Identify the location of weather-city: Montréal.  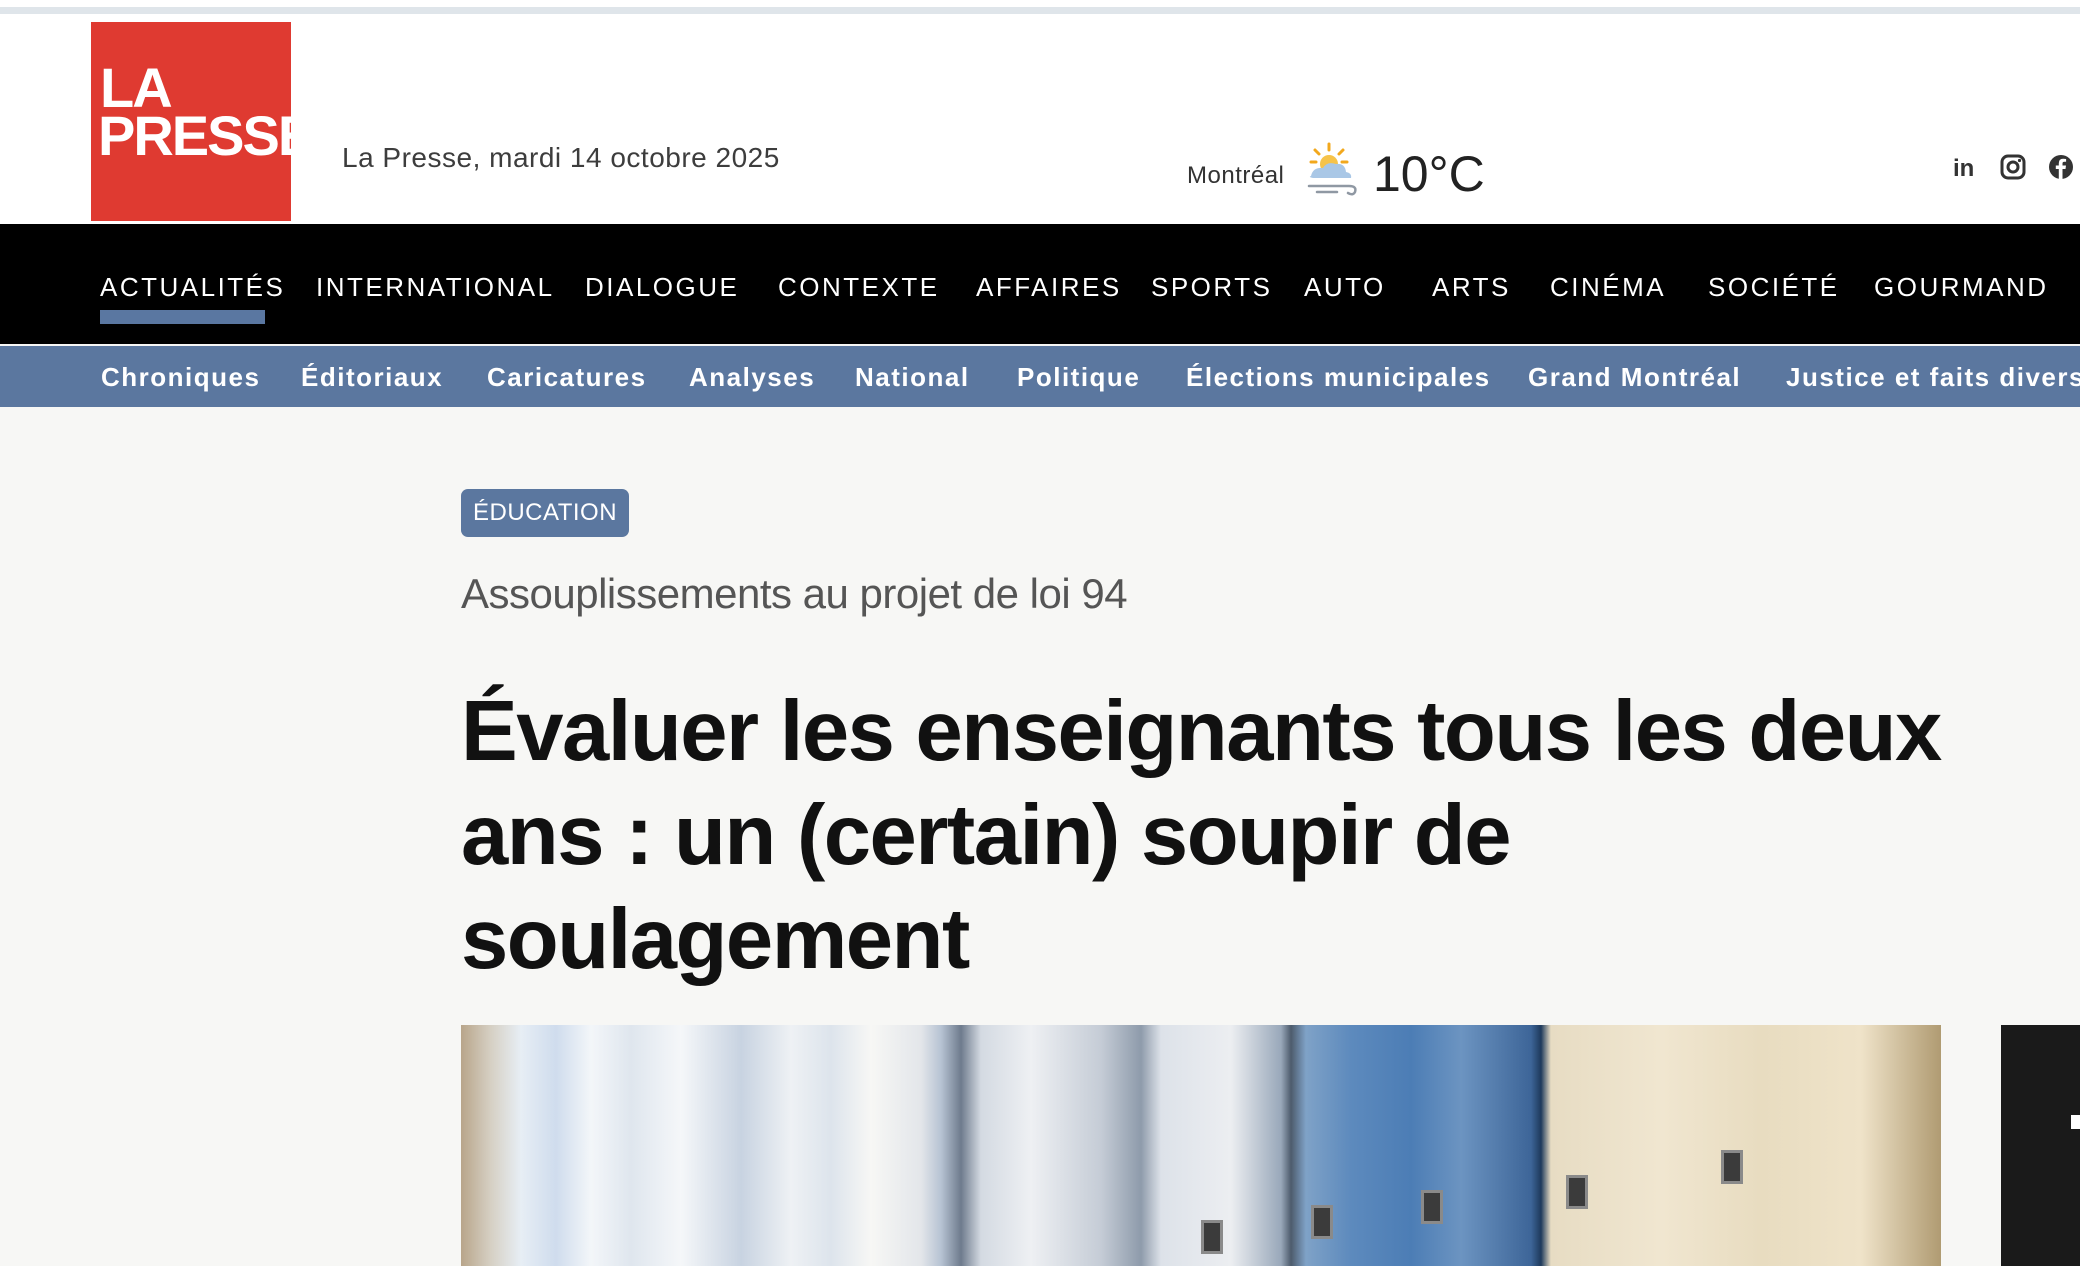
(1236, 175).